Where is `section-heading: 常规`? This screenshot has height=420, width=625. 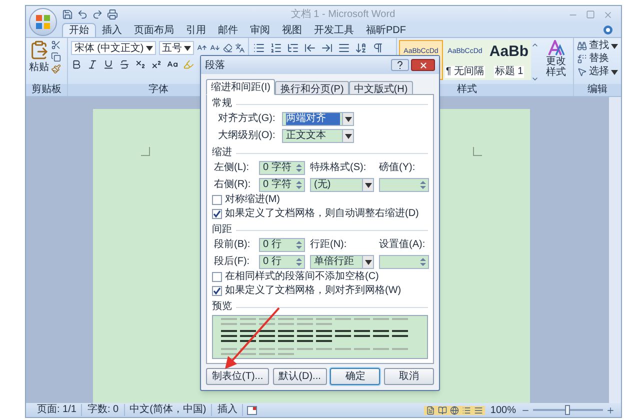
section-heading: 常规 is located at coordinates (222, 104).